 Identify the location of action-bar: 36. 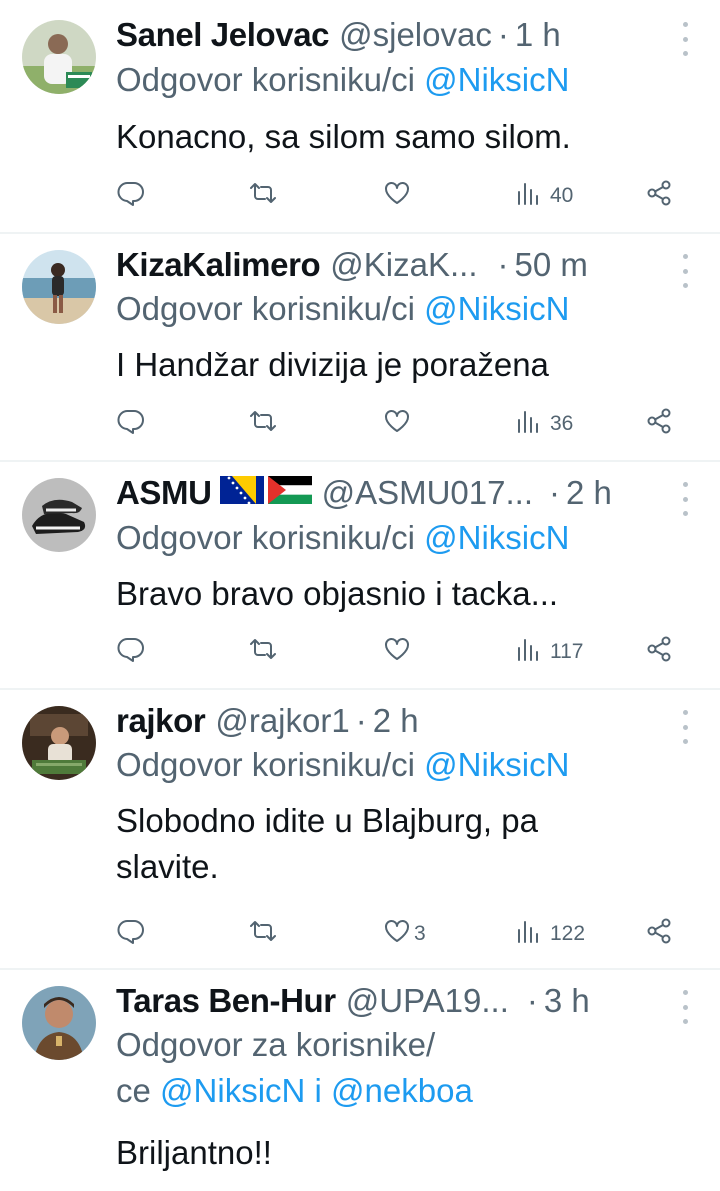
(360, 424).